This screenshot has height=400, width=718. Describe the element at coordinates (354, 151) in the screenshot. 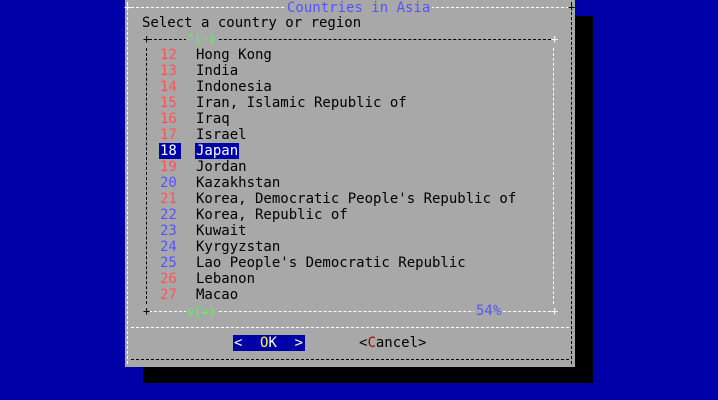

I see `list-item-selected: 18 Japan` at that location.